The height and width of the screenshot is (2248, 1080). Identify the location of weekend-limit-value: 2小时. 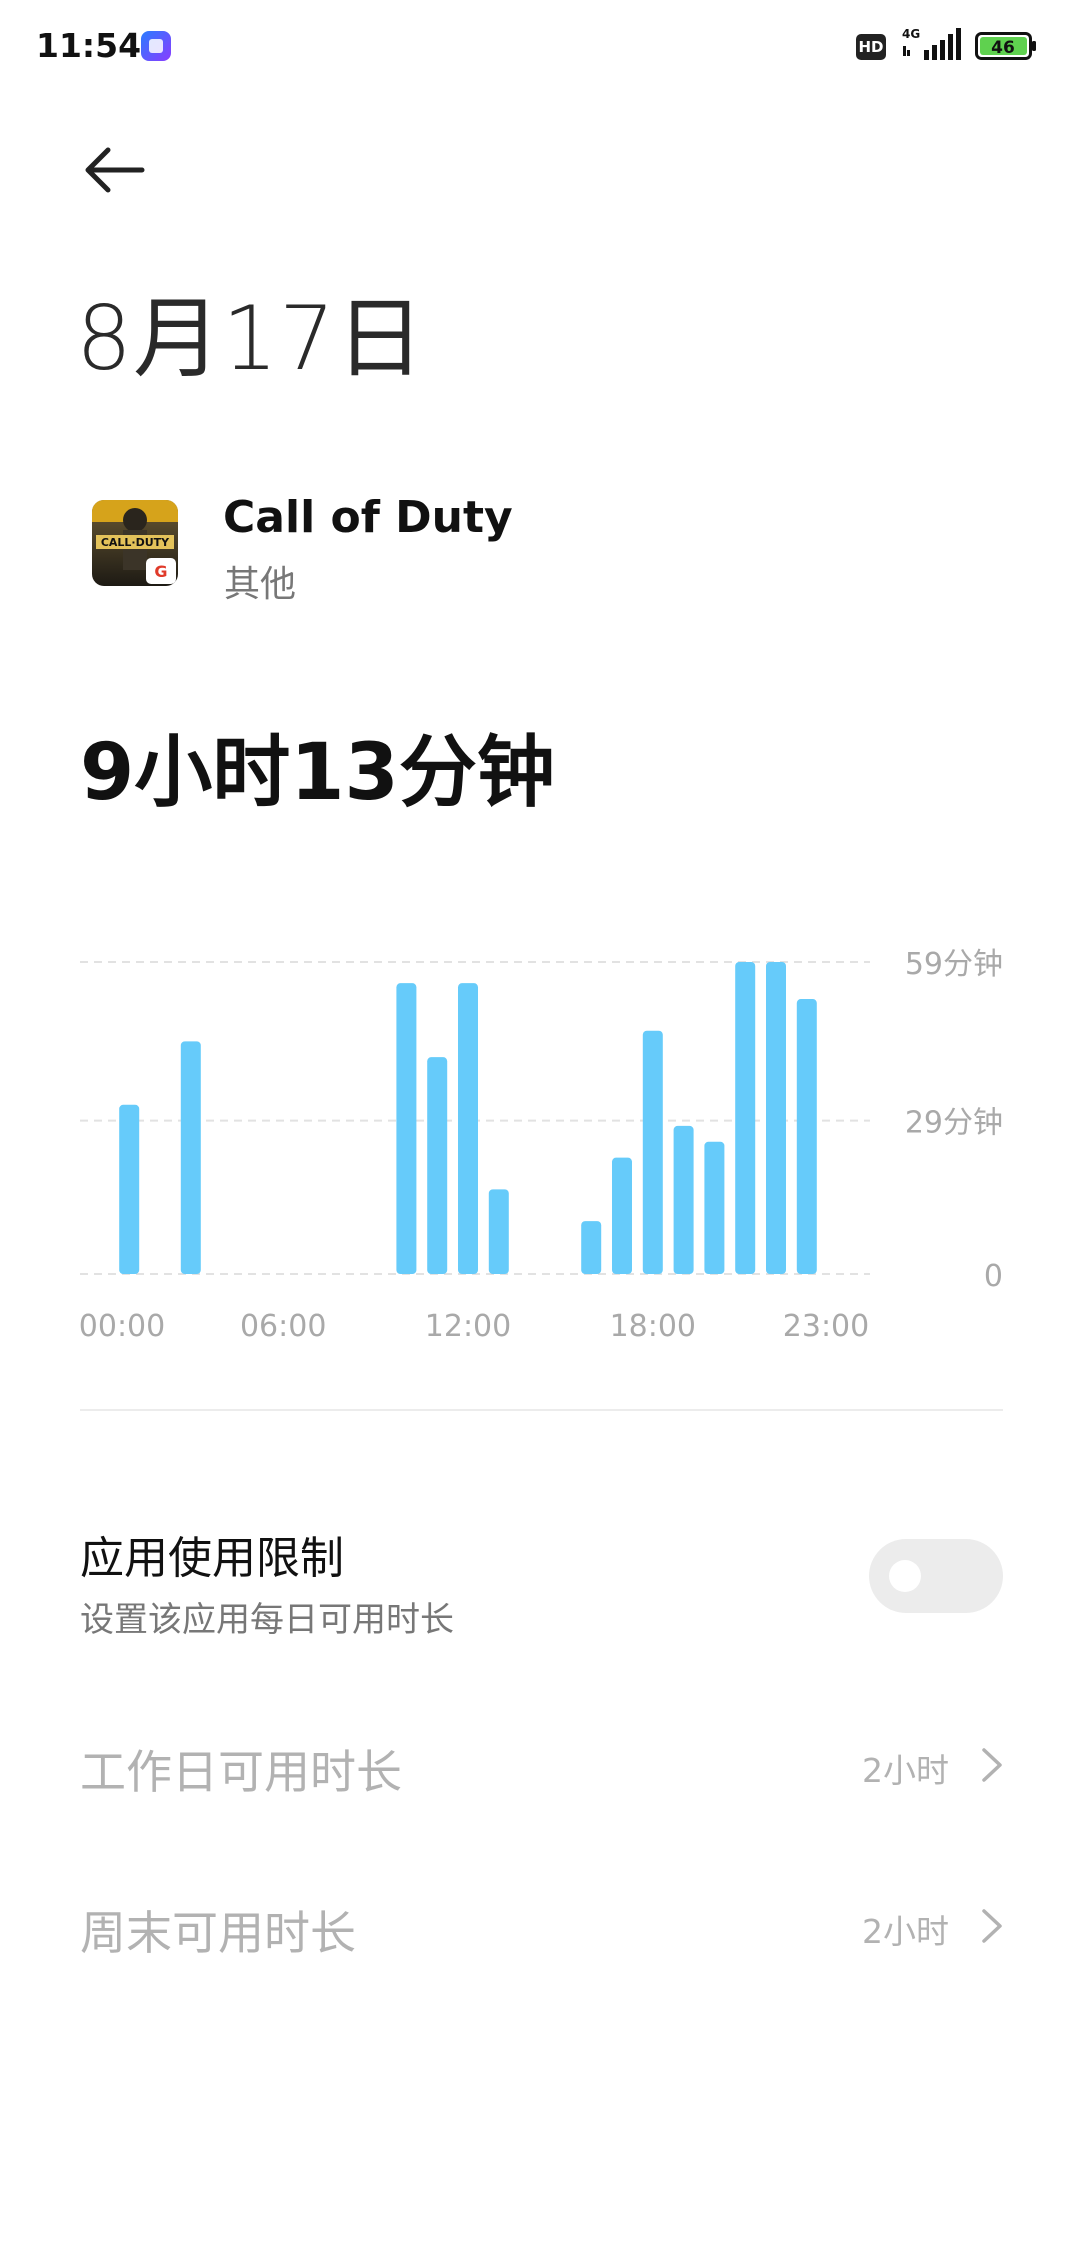
(905, 1929).